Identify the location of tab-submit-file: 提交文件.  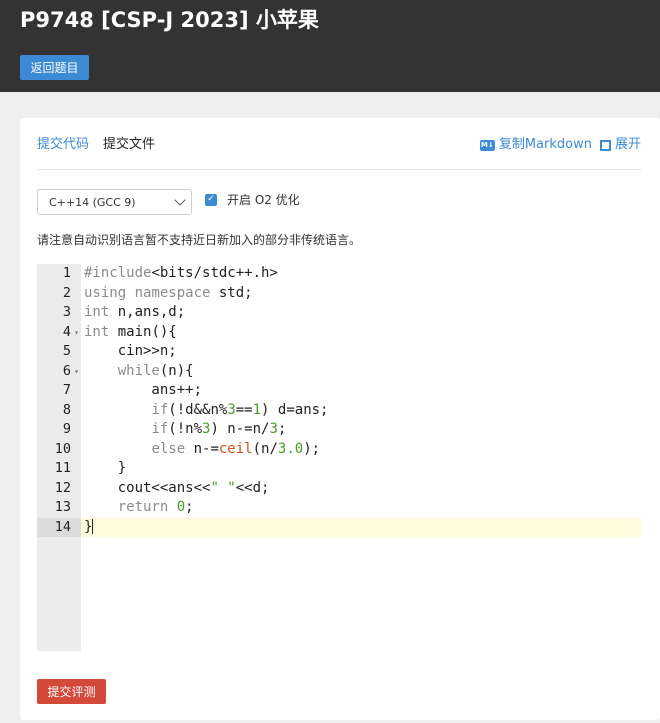
(129, 145).